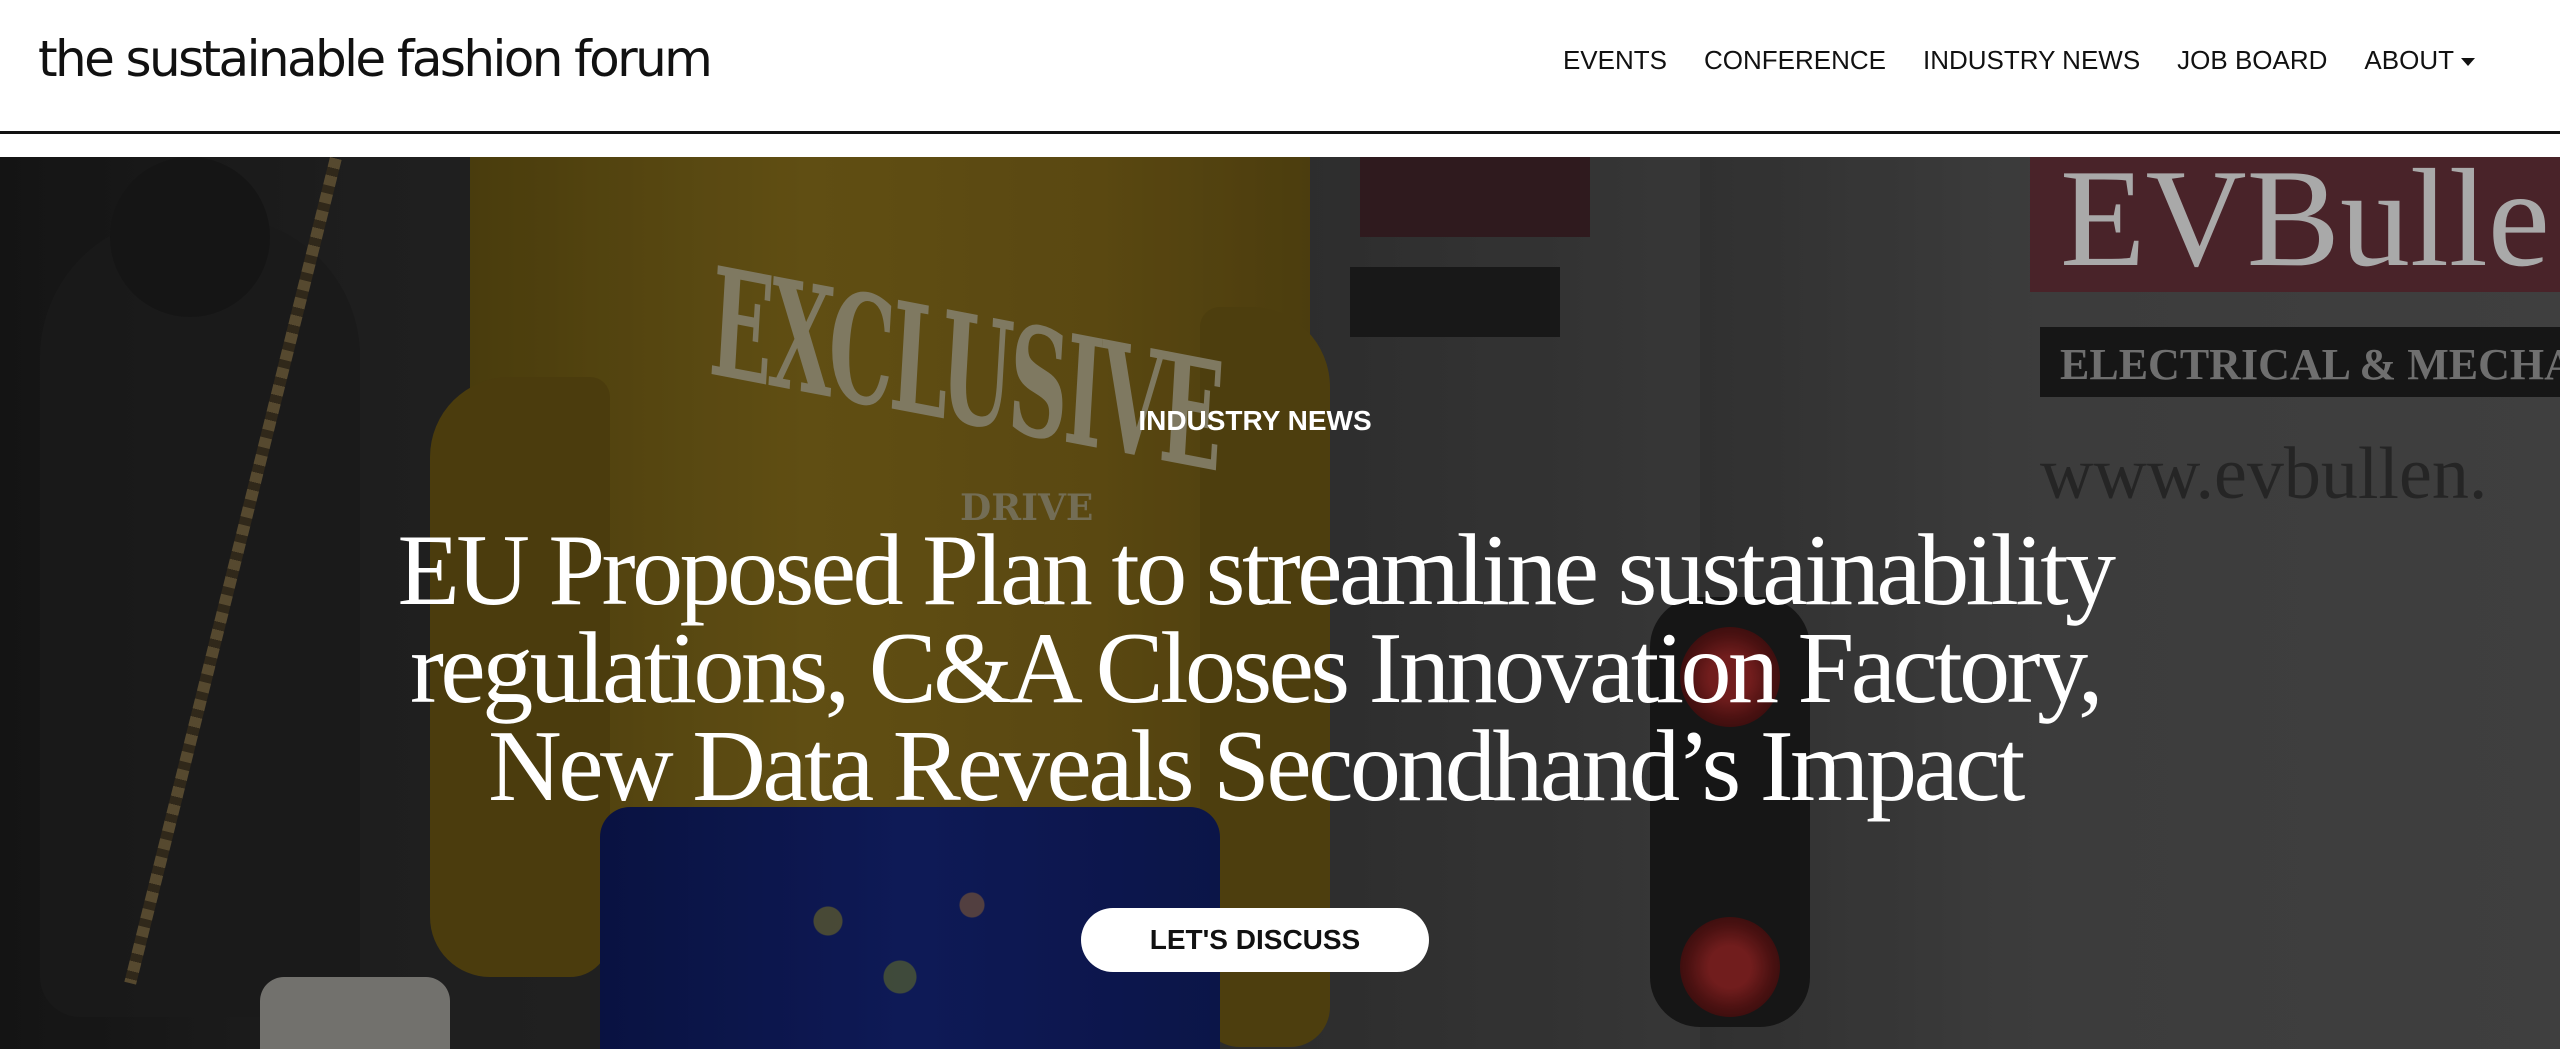 This screenshot has height=1049, width=2560. What do you see at coordinates (2468, 61) in the screenshot?
I see `caret-down-icon` at bounding box center [2468, 61].